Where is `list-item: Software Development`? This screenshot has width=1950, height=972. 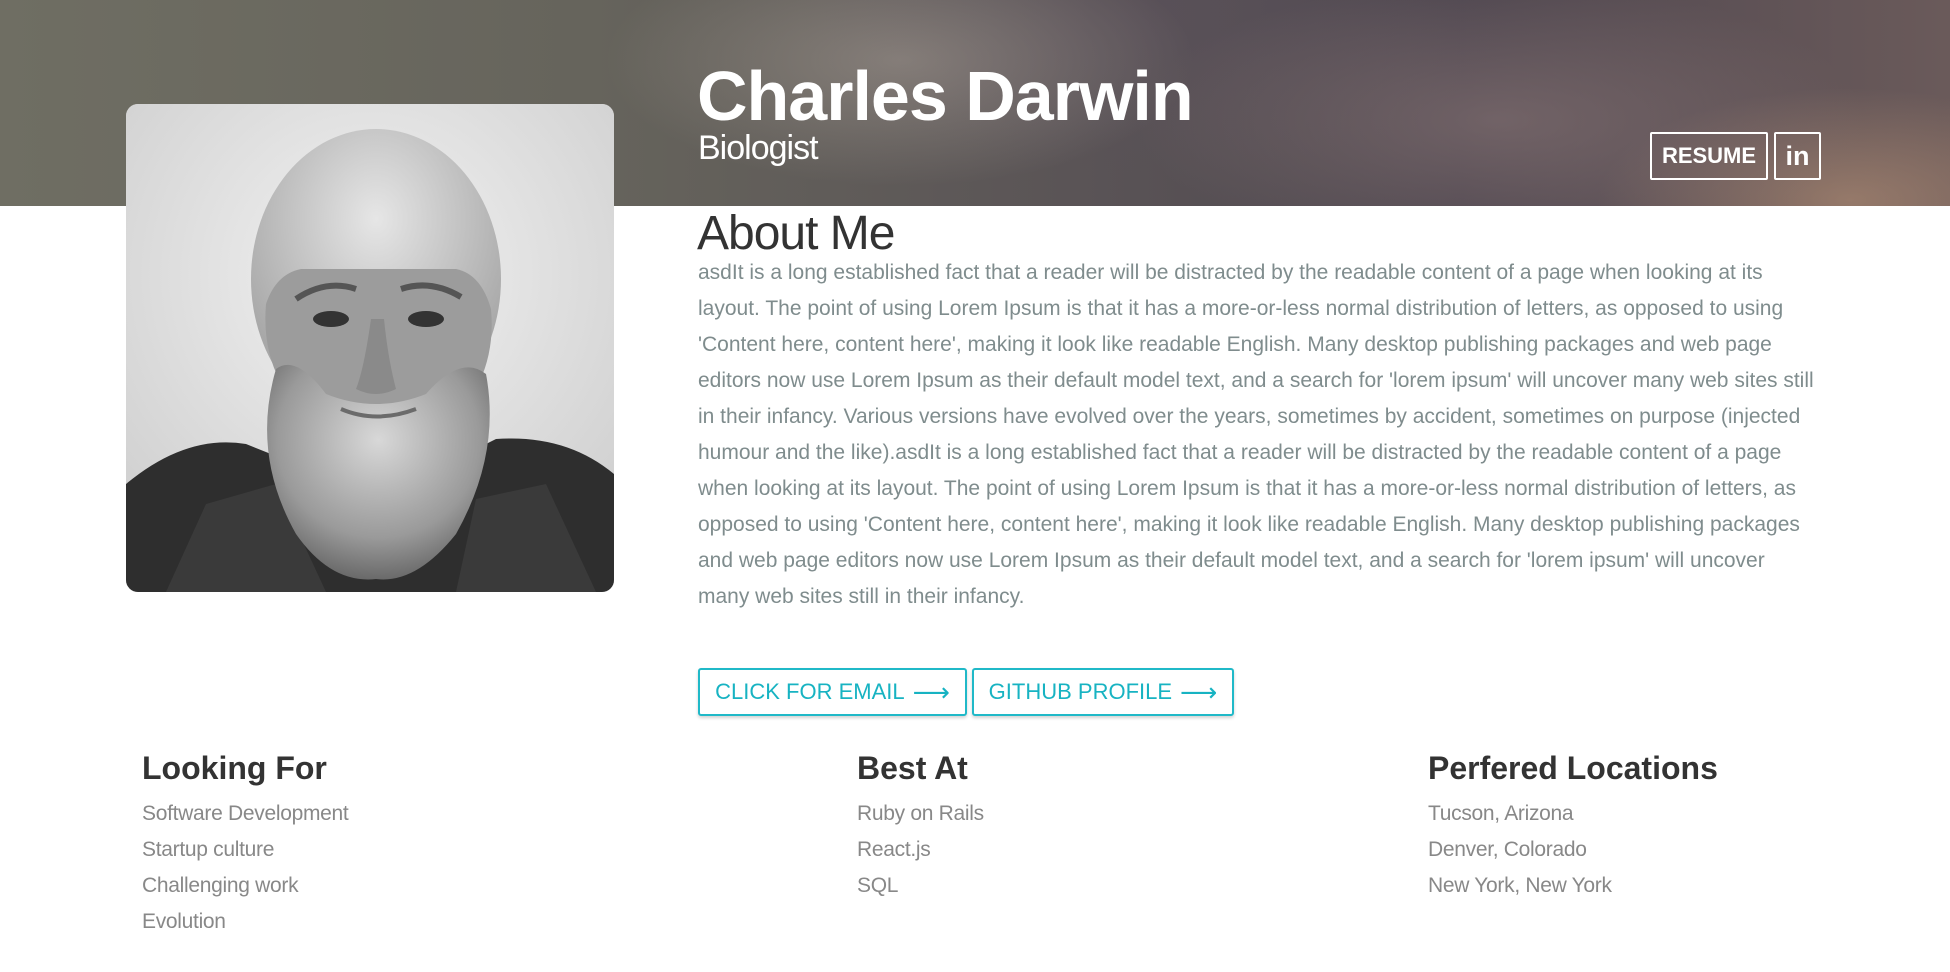 list-item: Software Development is located at coordinates (245, 813).